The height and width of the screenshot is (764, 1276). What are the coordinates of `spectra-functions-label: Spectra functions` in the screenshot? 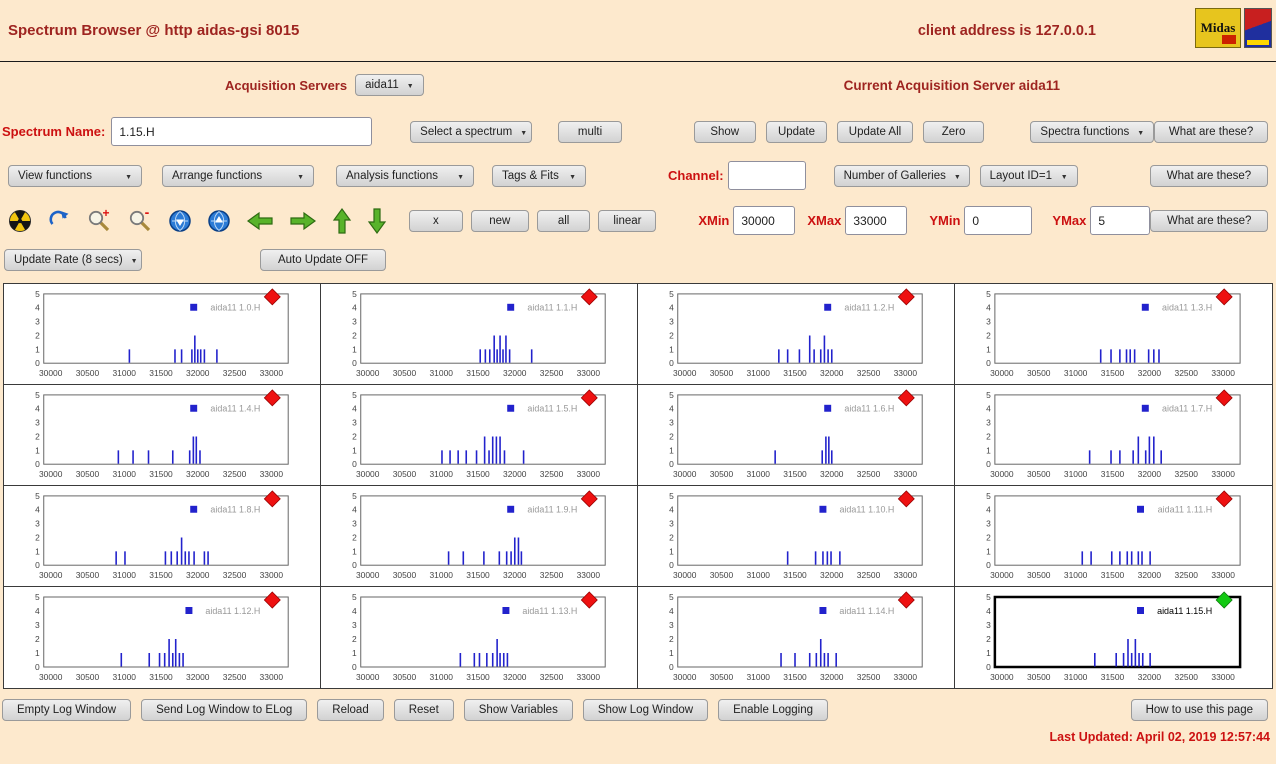 It's located at (1085, 131).